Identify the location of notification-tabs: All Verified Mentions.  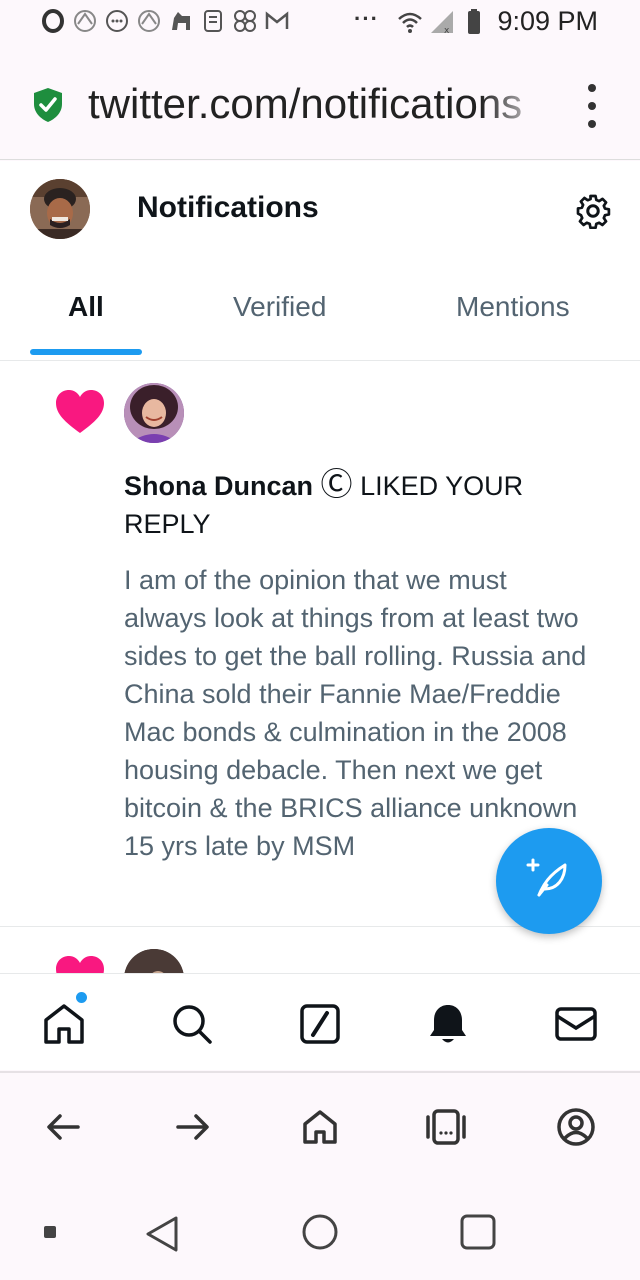
(320, 315).